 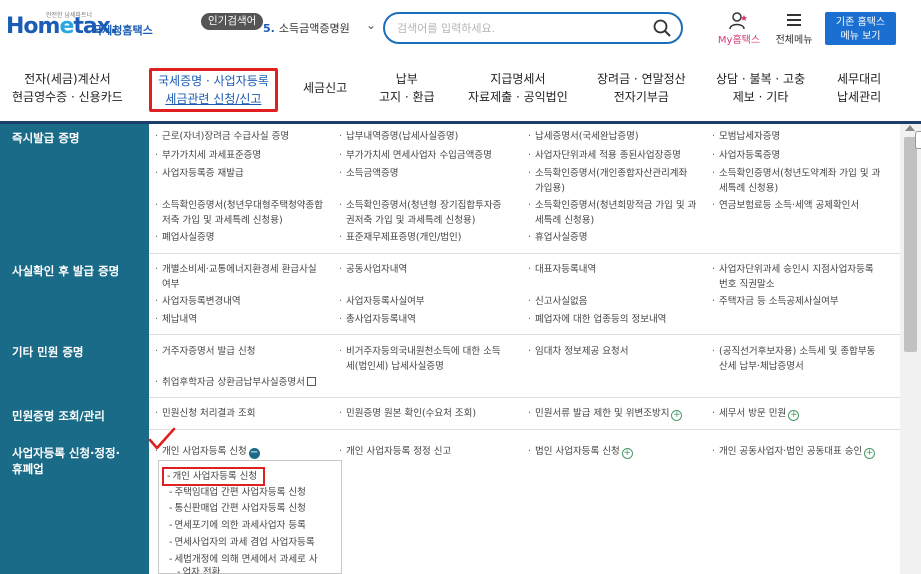 What do you see at coordinates (910, 244) in the screenshot?
I see `scrollbar-thumb` at bounding box center [910, 244].